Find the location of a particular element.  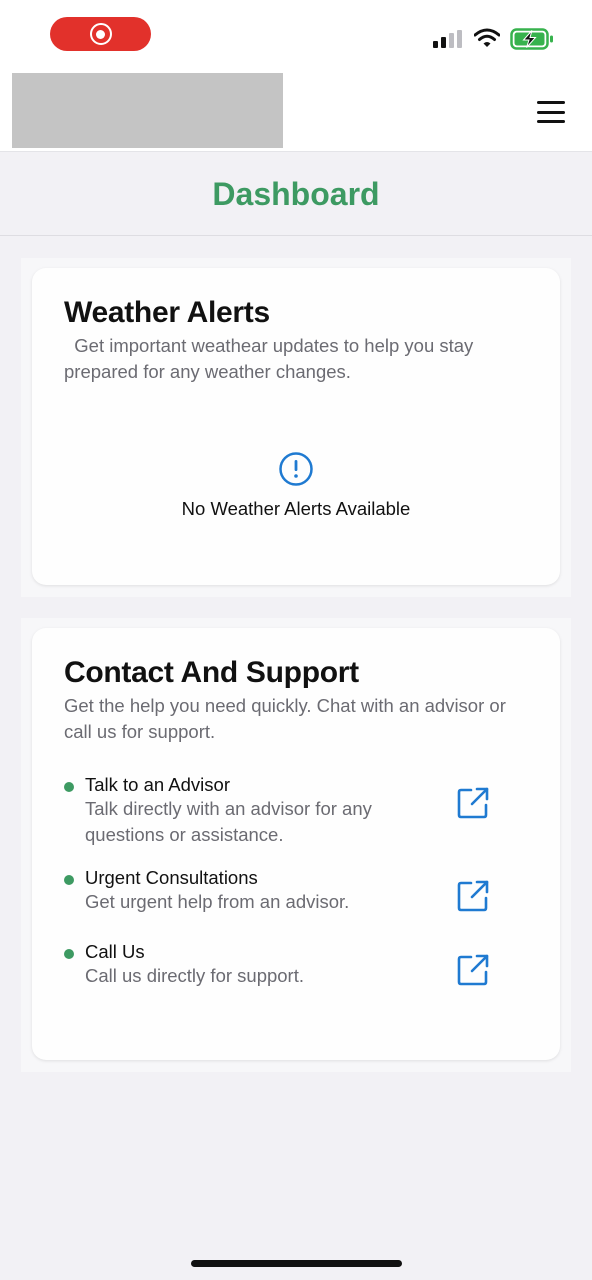

support-item-call-us: Call Us Call us directly for support. is located at coordinates (299, 966).